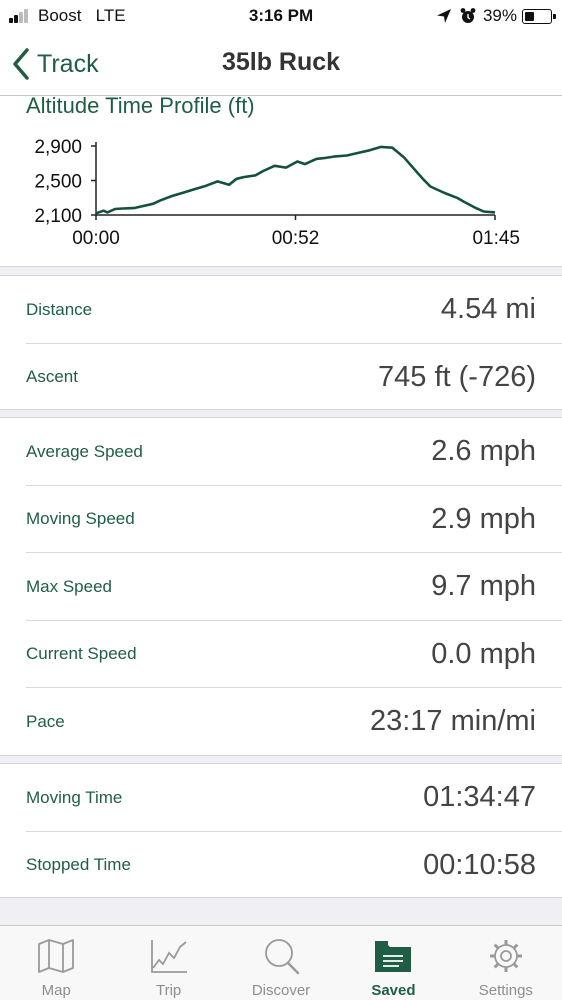 The width and height of the screenshot is (562, 1000). Describe the element at coordinates (281, 62) in the screenshot. I see `page-title: 35lb Ruck` at that location.